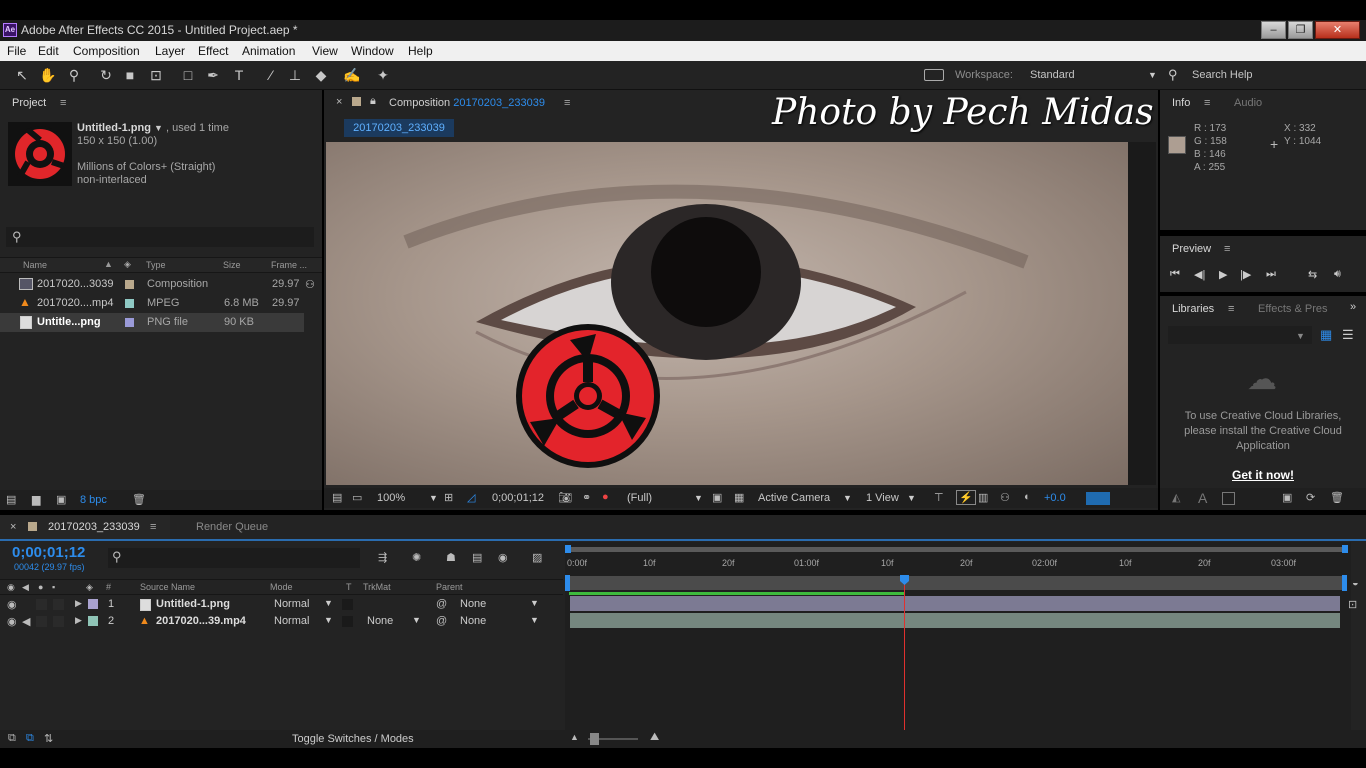  What do you see at coordinates (567, 583) in the screenshot?
I see `work-area-start` at bounding box center [567, 583].